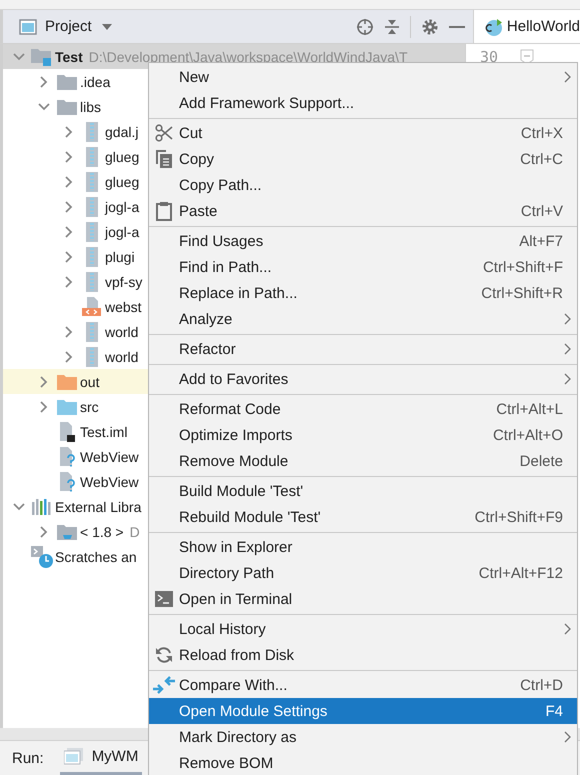 The height and width of the screenshot is (775, 580). What do you see at coordinates (135, 532) in the screenshot?
I see `path-text: D` at bounding box center [135, 532].